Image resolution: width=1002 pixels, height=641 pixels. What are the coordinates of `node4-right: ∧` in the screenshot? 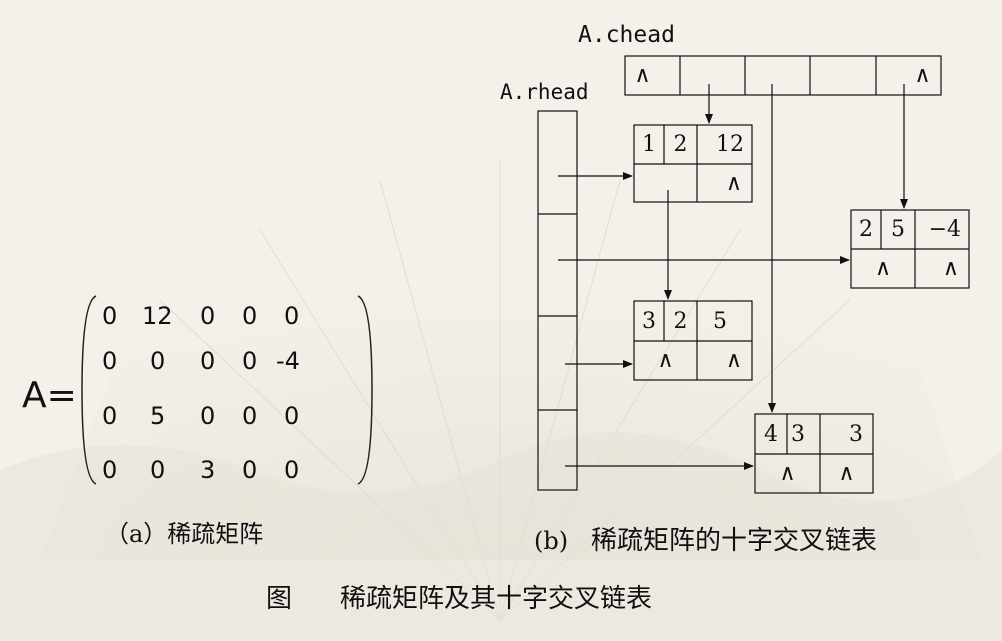 It's located at (846, 473).